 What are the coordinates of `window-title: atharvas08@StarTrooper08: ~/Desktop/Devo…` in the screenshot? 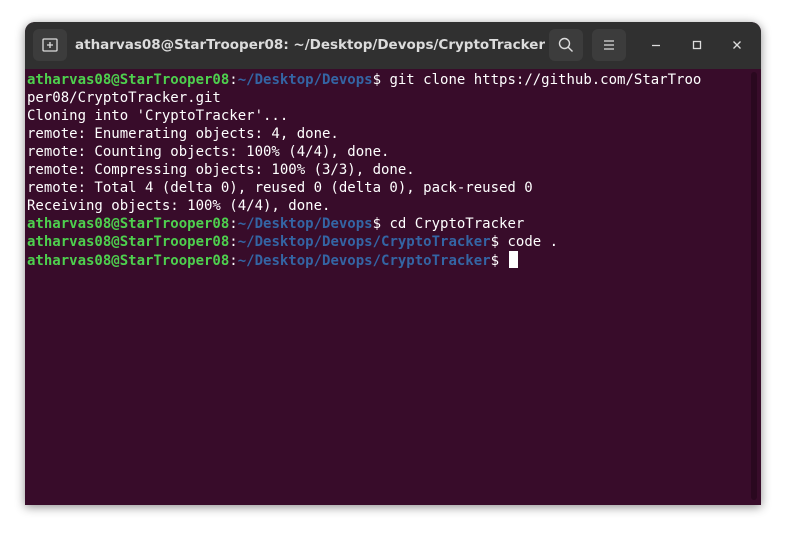 It's located at (310, 45).